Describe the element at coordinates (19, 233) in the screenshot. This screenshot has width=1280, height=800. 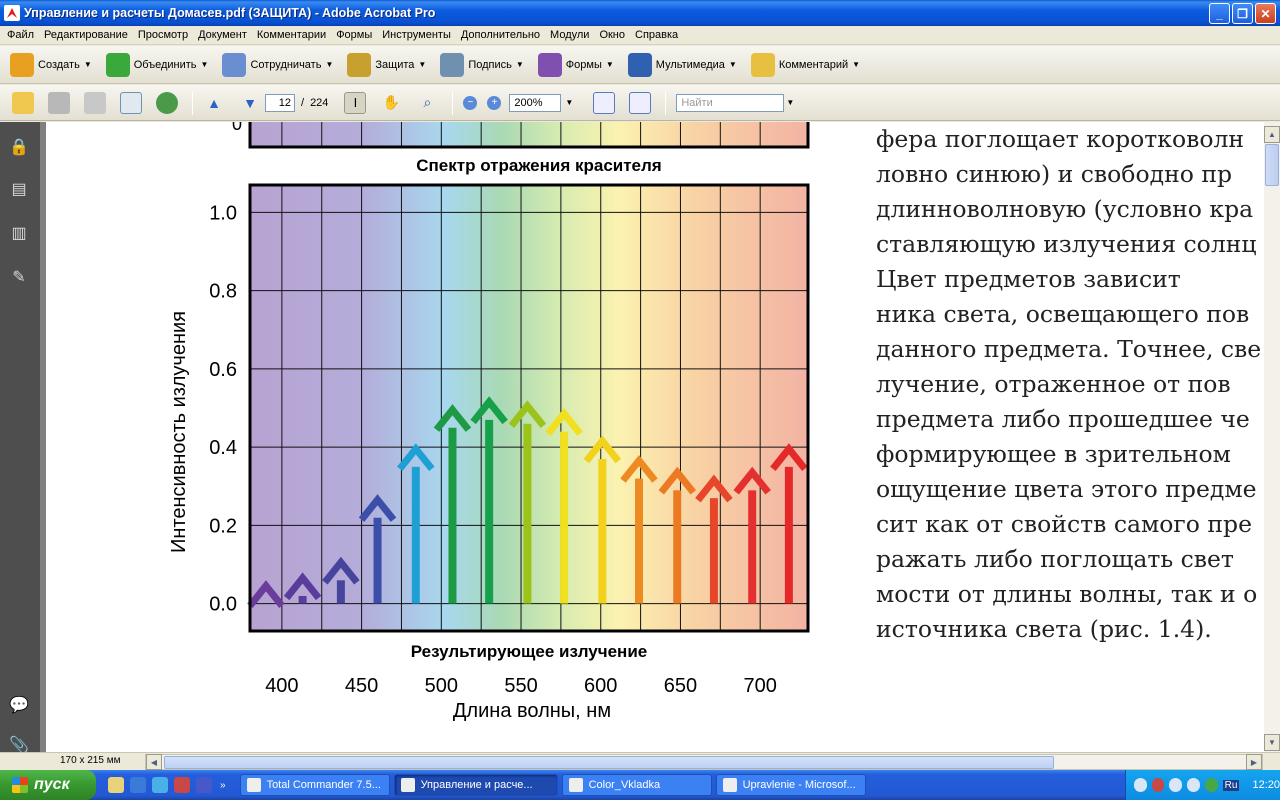
I see `bookmarks-icon: ▥` at that location.